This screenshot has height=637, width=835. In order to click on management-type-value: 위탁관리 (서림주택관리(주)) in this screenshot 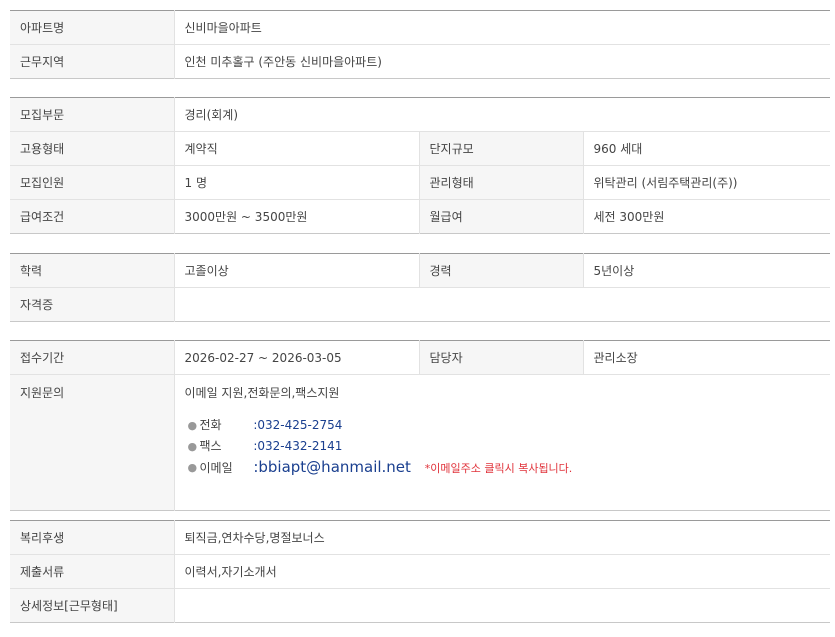, I will do `click(706, 182)`.